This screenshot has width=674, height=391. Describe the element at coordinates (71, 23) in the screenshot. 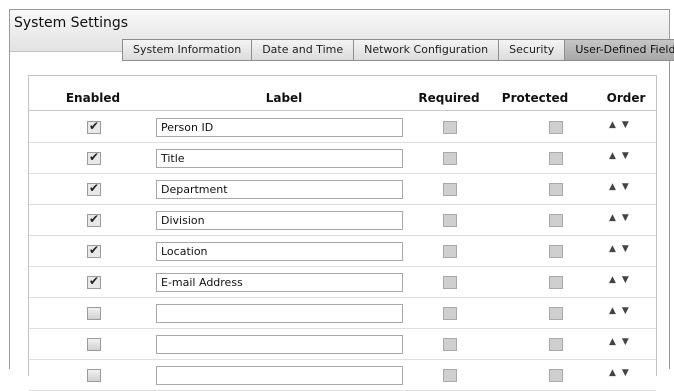

I see `window-title: System Settings` at that location.